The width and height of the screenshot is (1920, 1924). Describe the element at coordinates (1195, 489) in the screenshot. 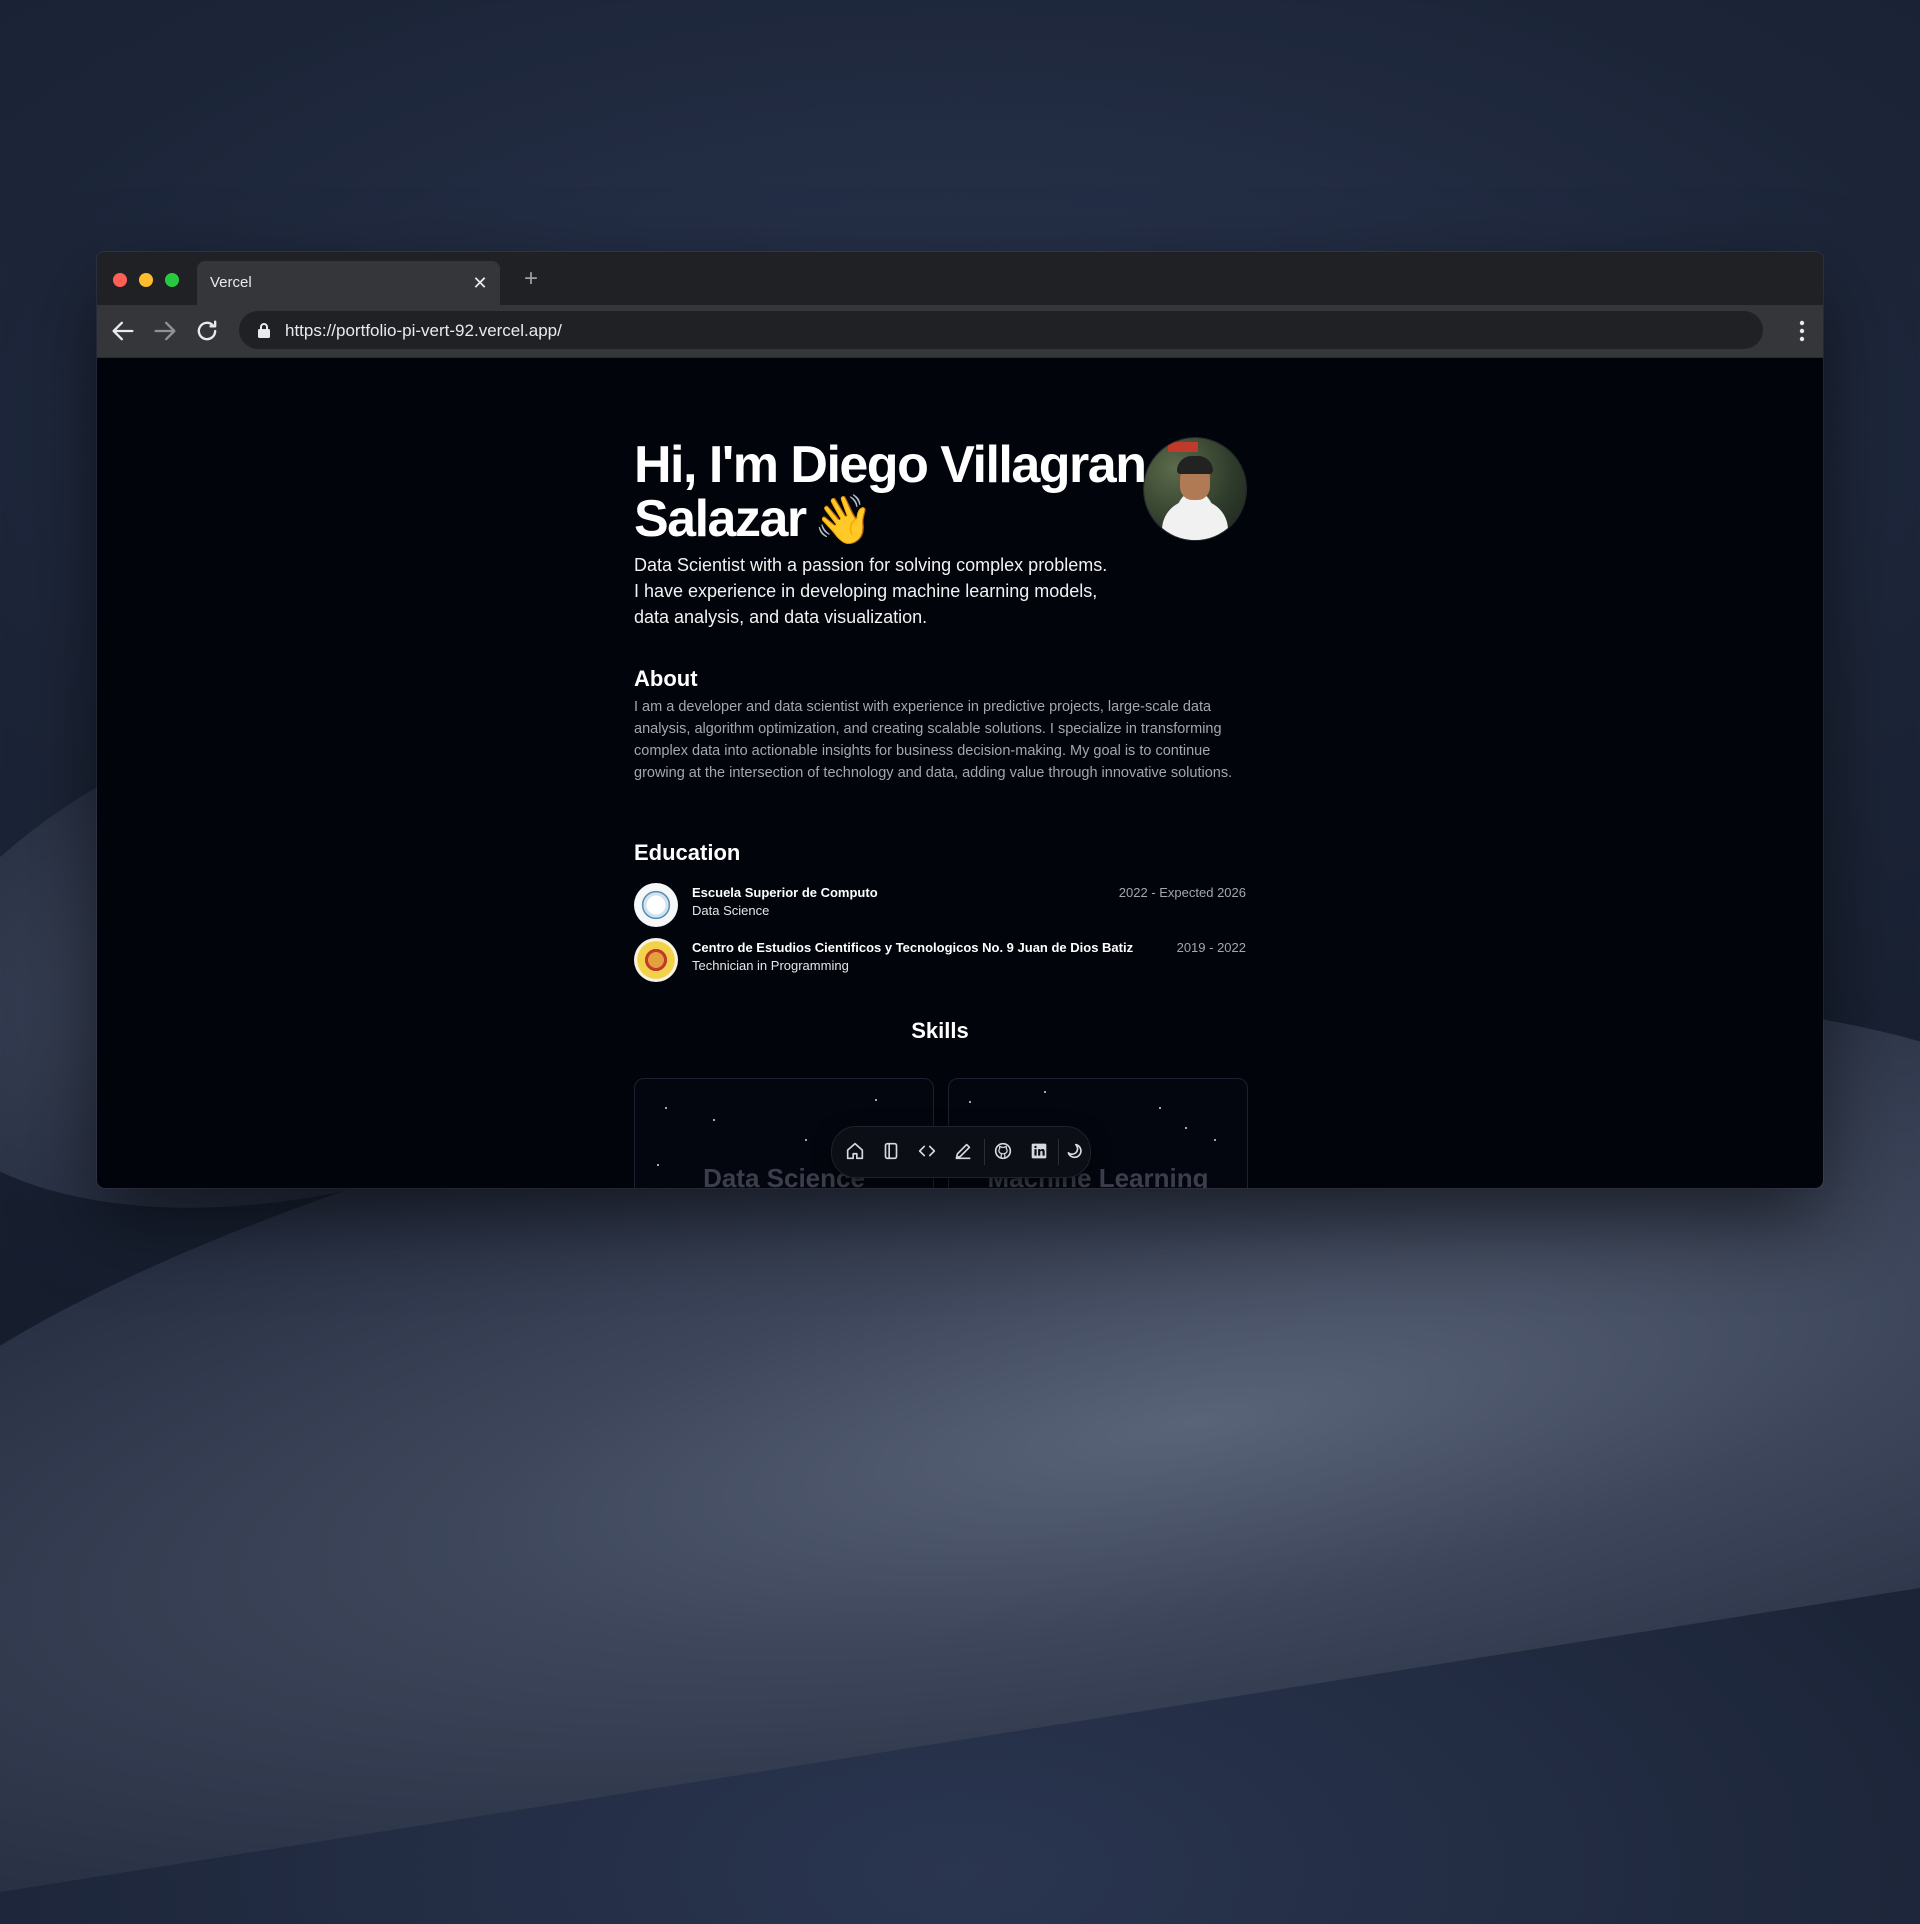

I see `avatar` at that location.